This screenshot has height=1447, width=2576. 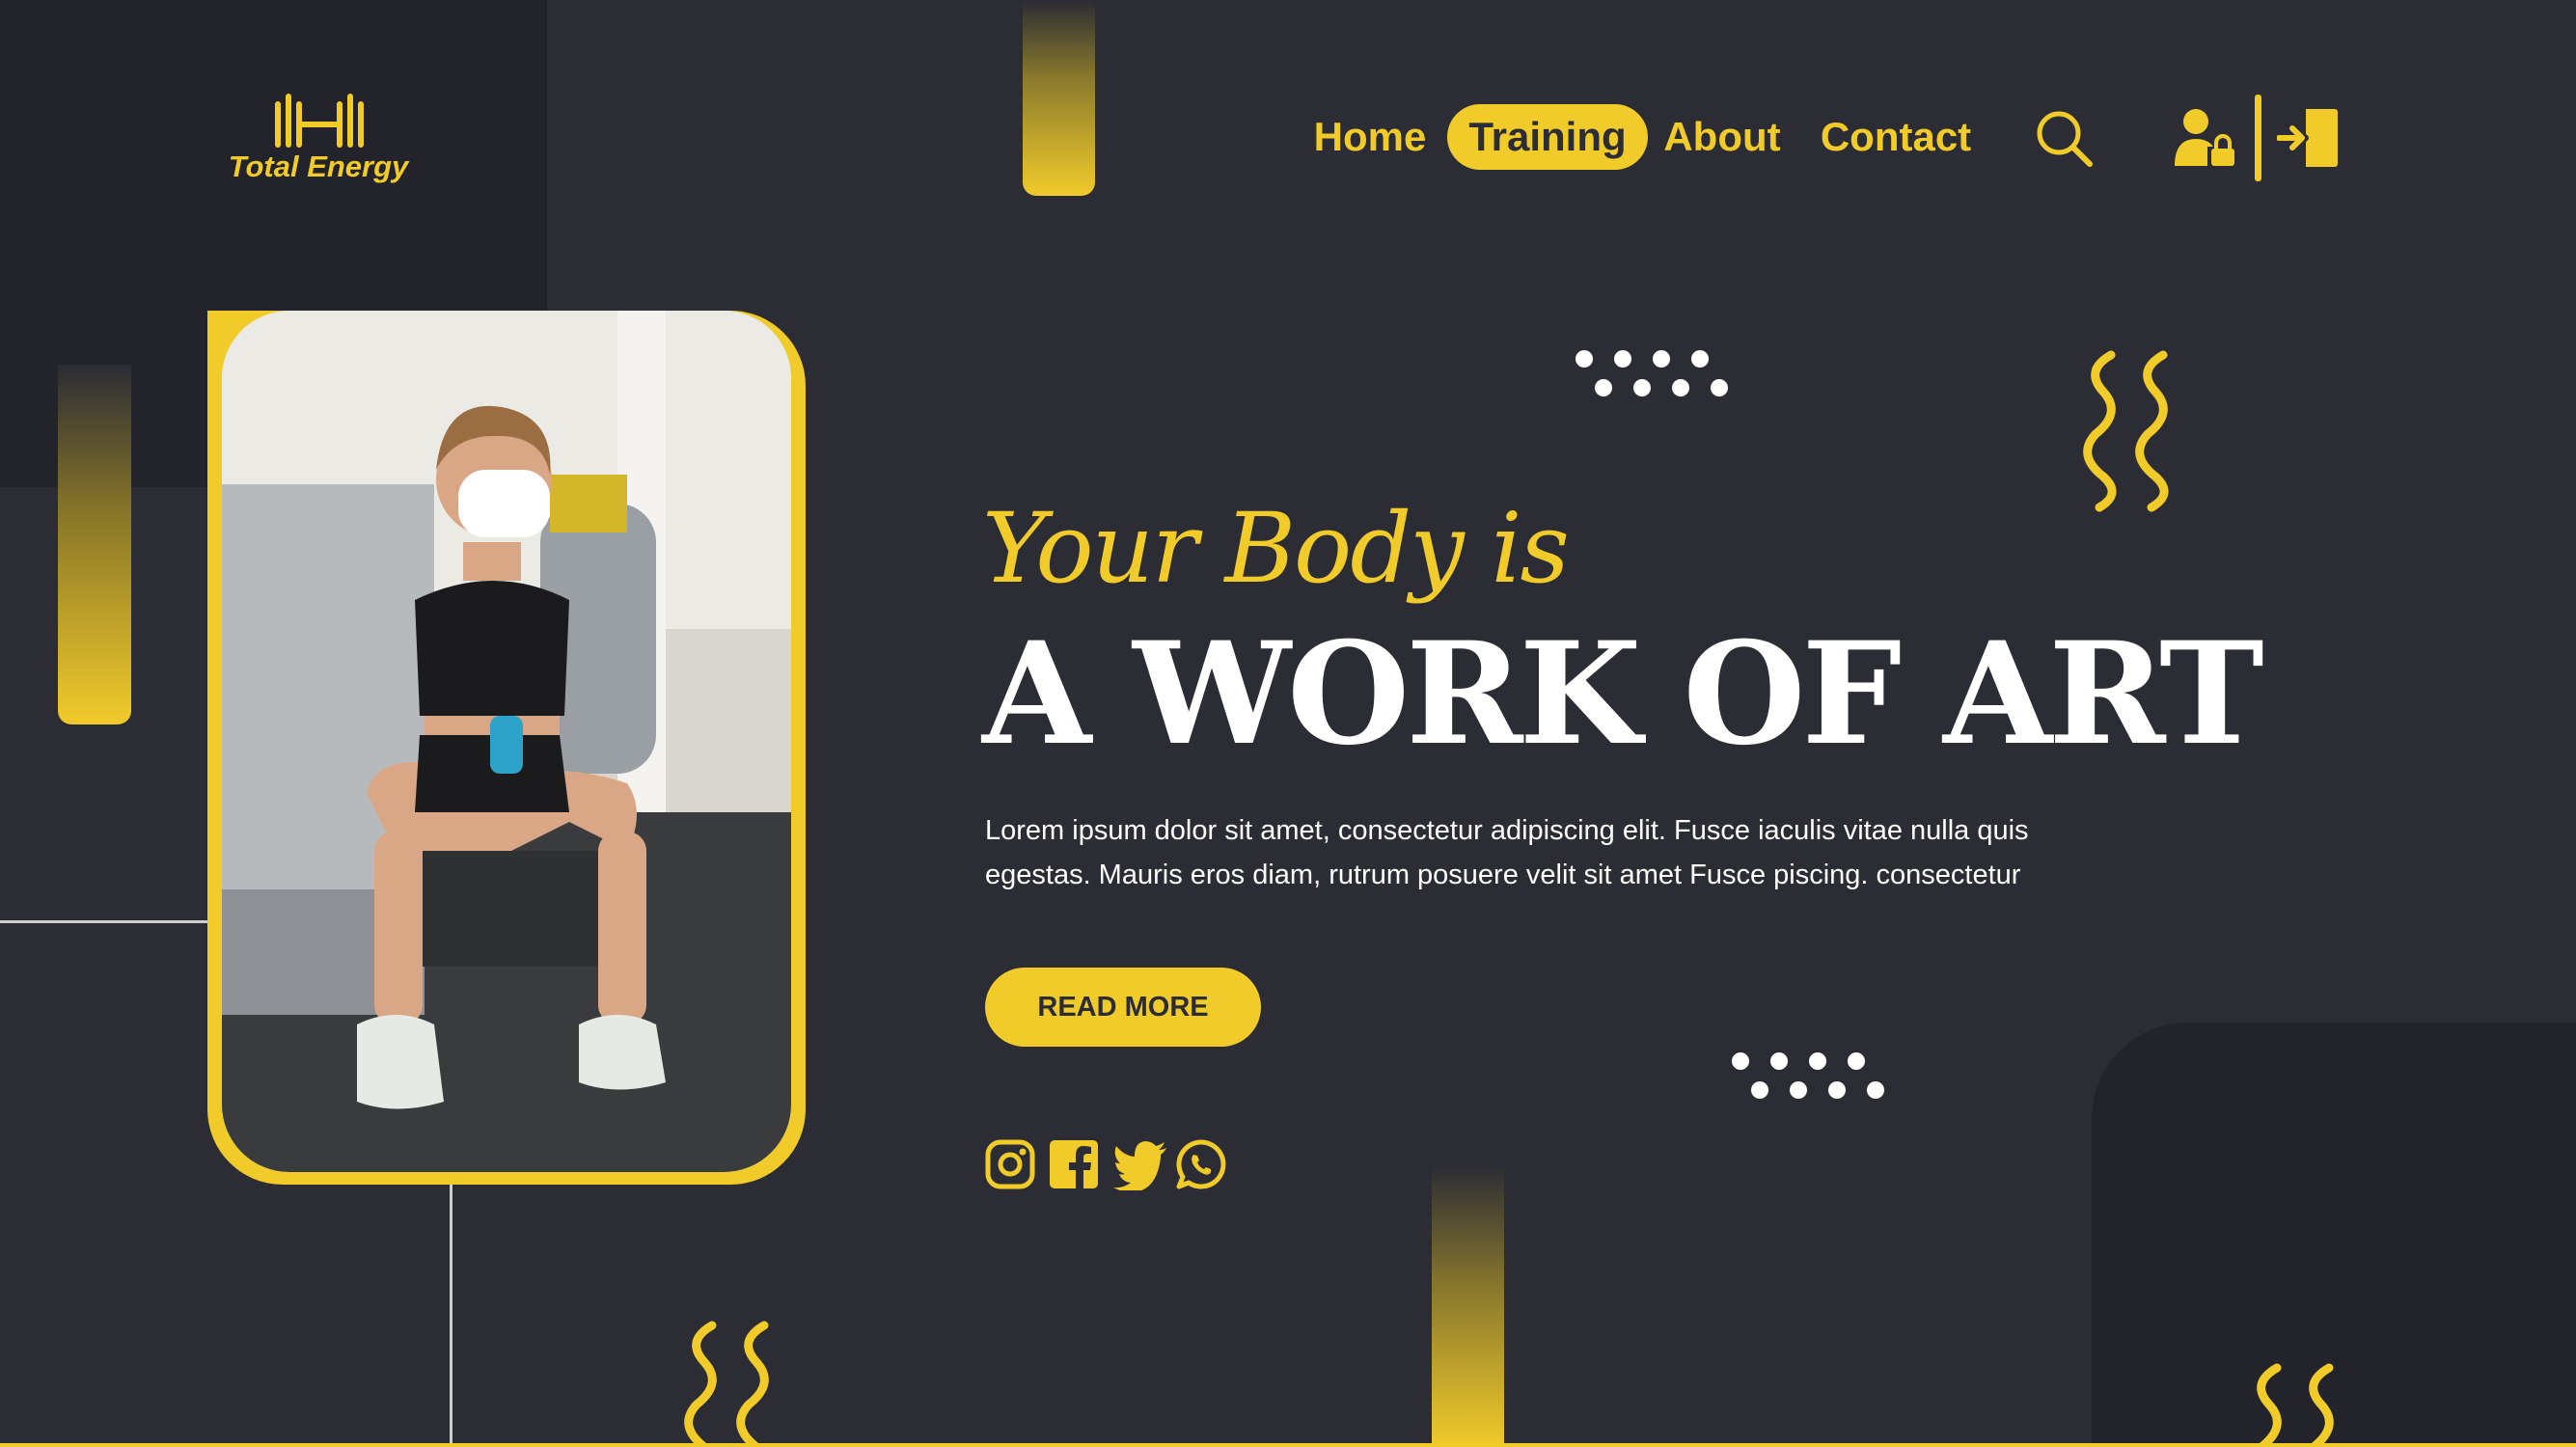 What do you see at coordinates (726, 1384) in the screenshot?
I see `squiggle-bottom-left` at bounding box center [726, 1384].